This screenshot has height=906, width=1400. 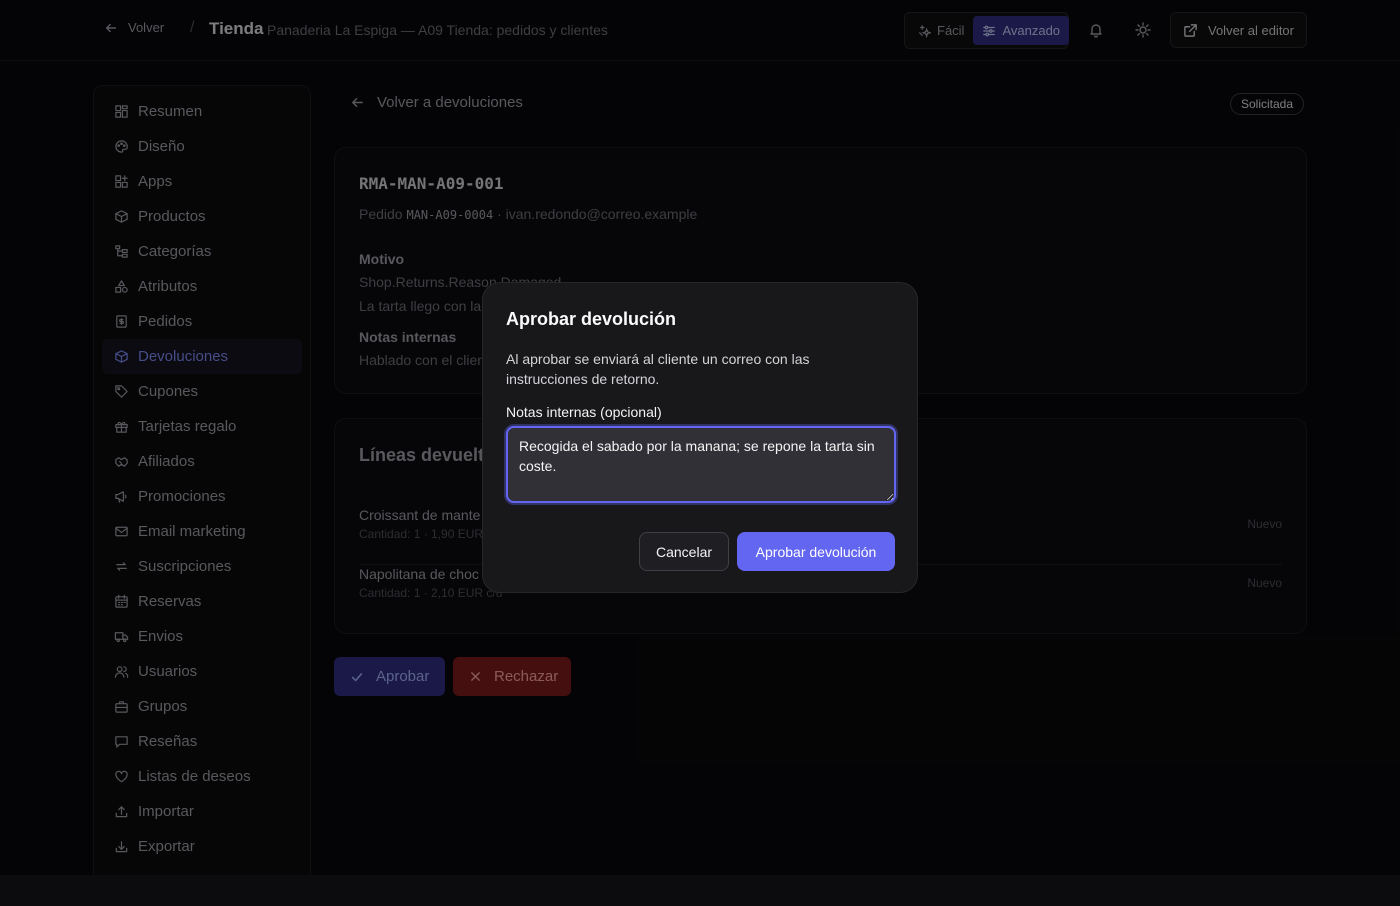 What do you see at coordinates (584, 412) in the screenshot?
I see `internal-notes-label: Notas internas (opcional)` at bounding box center [584, 412].